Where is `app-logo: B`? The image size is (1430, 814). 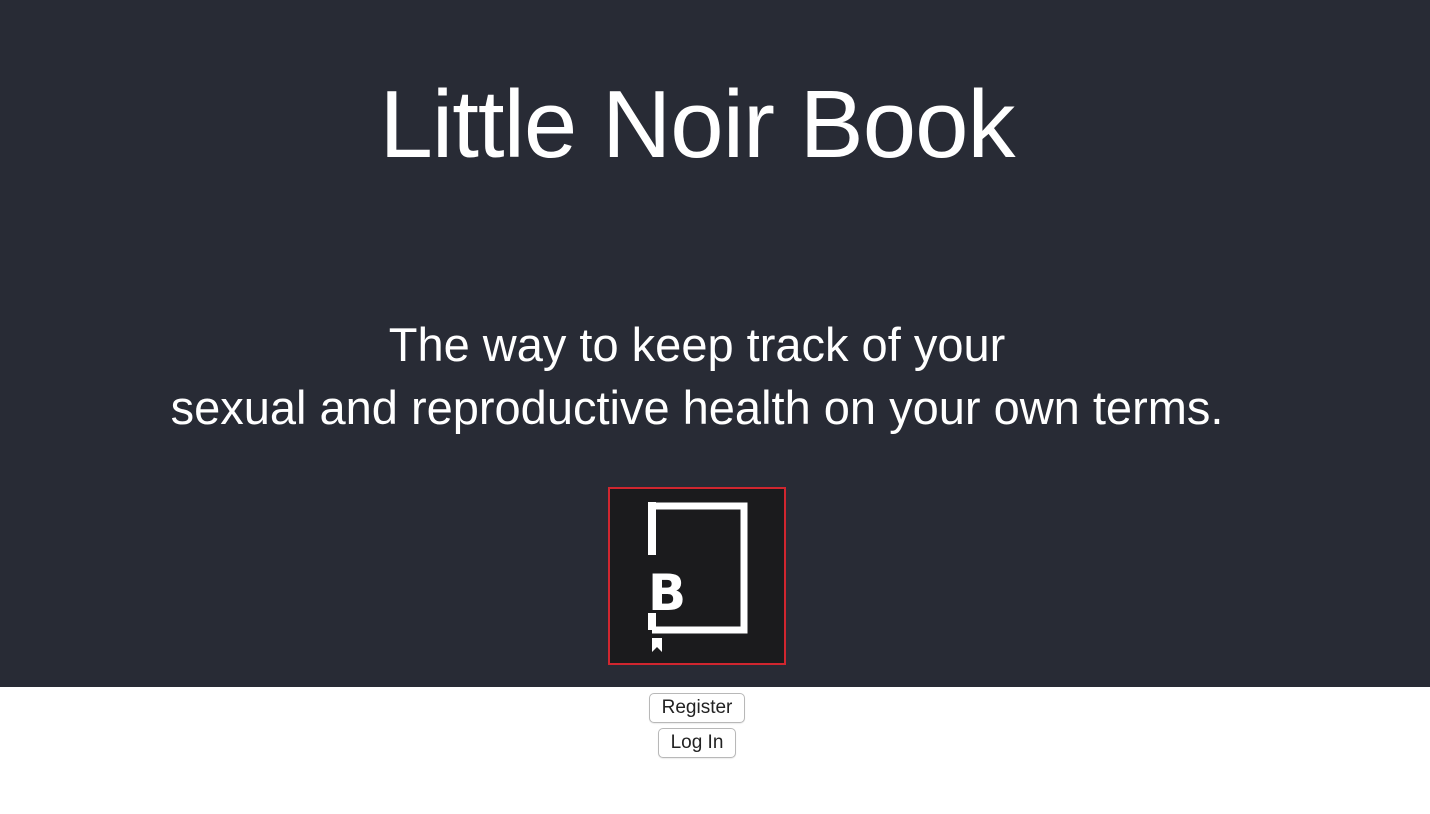
app-logo: B is located at coordinates (697, 576).